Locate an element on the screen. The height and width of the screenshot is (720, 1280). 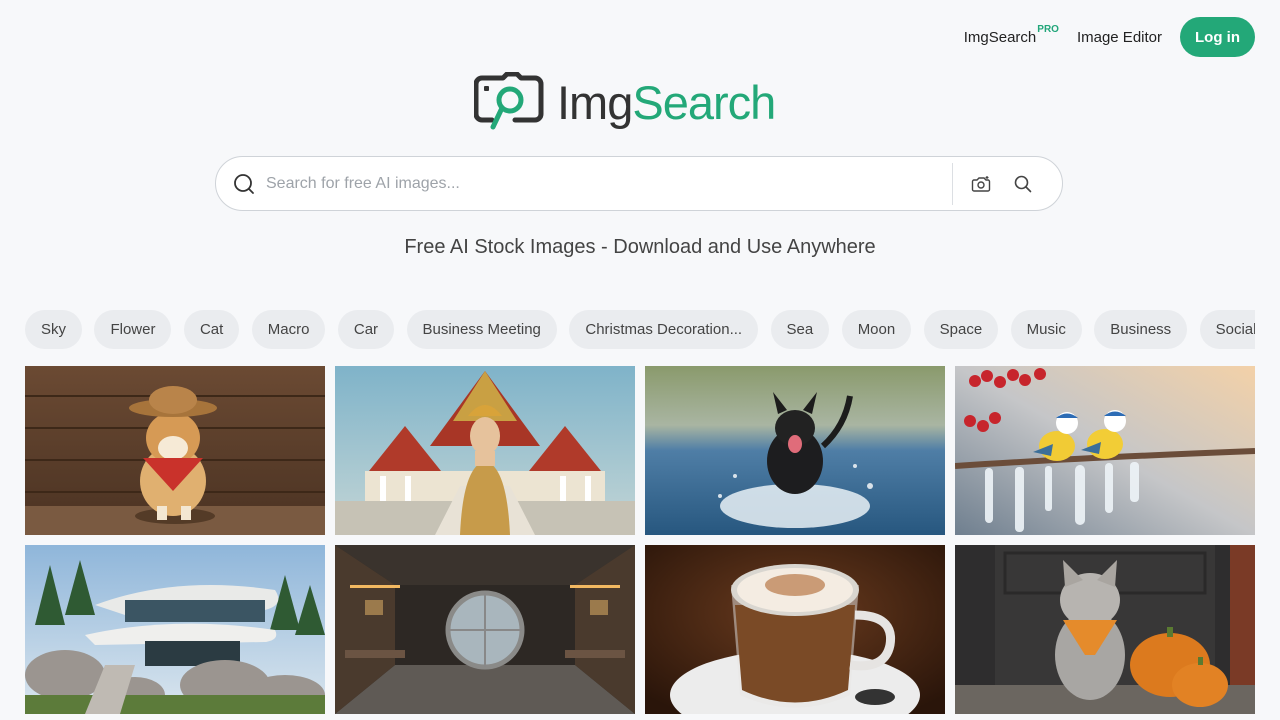
top-navigation: ImgSearch PRO Image Editor Log in is located at coordinates (1109, 37).